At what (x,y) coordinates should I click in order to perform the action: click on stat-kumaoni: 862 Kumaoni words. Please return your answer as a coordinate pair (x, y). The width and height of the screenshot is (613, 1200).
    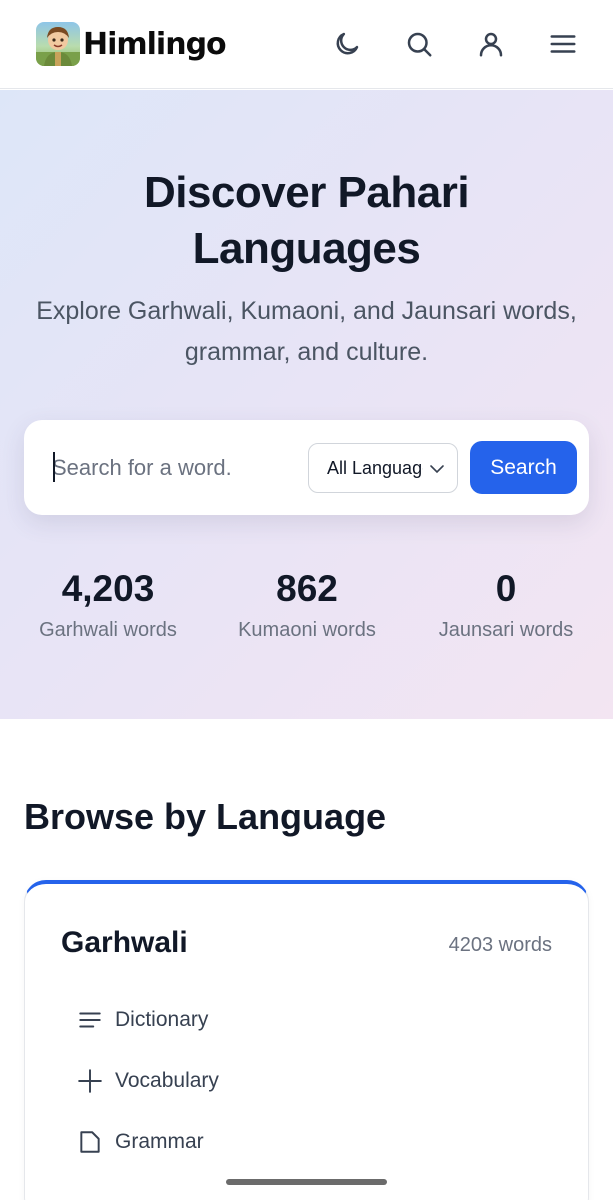
    Looking at the image, I should click on (307, 604).